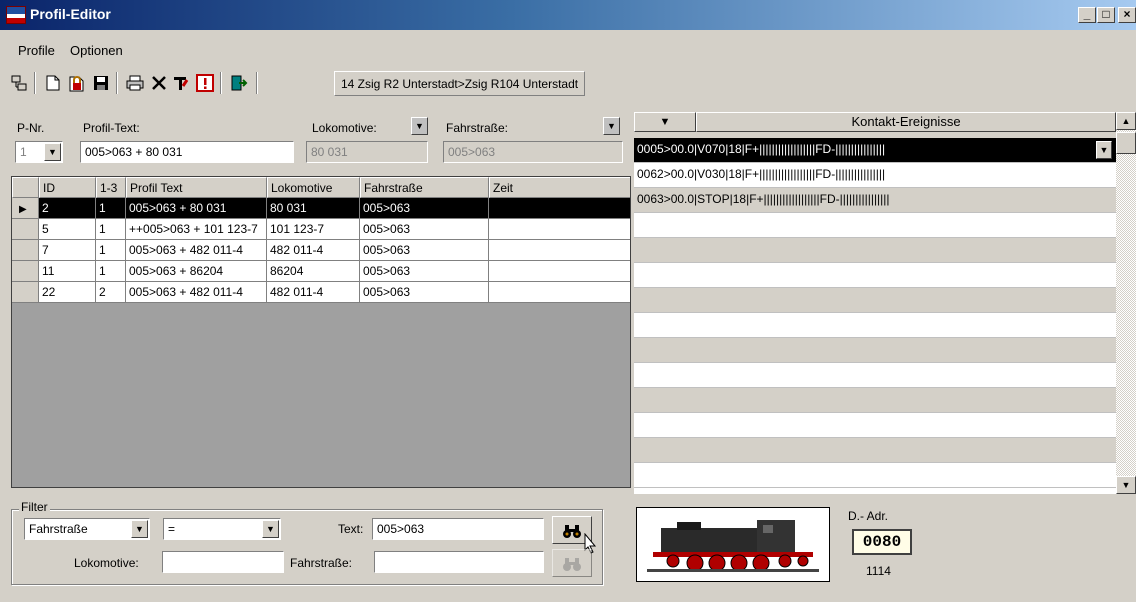 This screenshot has height=602, width=1136. Describe the element at coordinates (111, 292) in the screenshot. I see `grid-cell-c13: 2` at that location.